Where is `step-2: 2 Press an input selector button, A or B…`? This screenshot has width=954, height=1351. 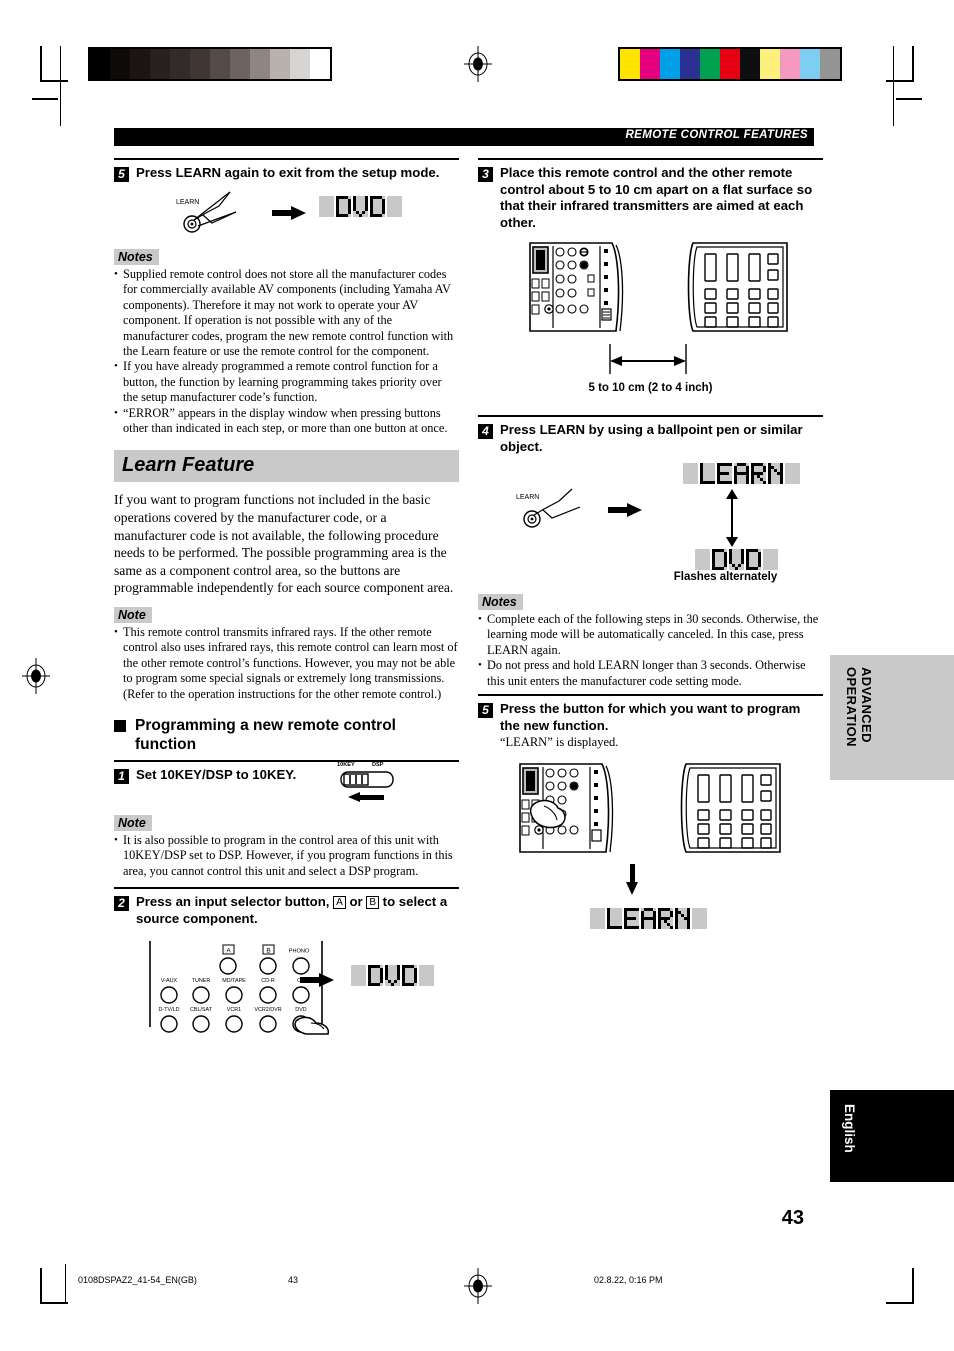
step-2: 2 Press an input selector button, A or B… is located at coordinates (286, 908).